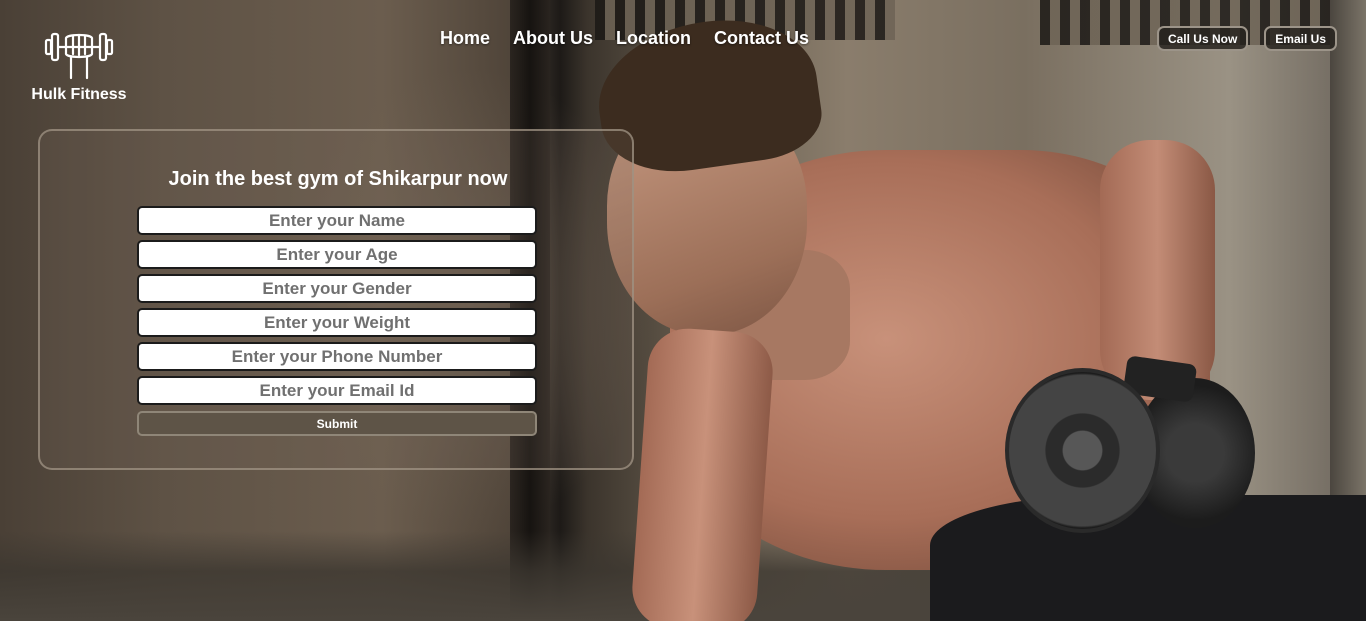 The height and width of the screenshot is (621, 1366). Describe the element at coordinates (553, 38) in the screenshot. I see `nav-about-us: About Us` at that location.